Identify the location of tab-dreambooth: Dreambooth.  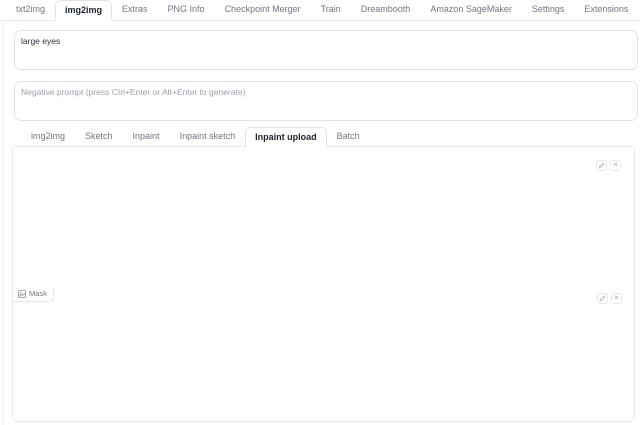
(386, 10).